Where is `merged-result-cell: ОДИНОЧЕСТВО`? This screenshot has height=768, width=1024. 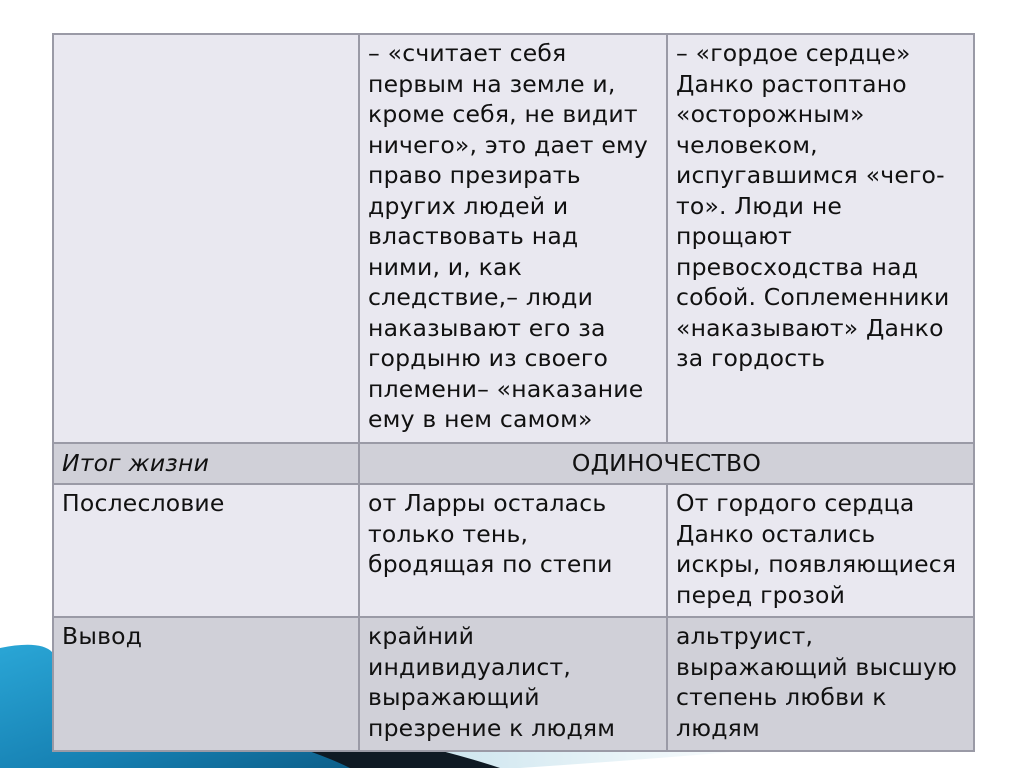 merged-result-cell: ОДИНОЧЕСТВО is located at coordinates (666, 463).